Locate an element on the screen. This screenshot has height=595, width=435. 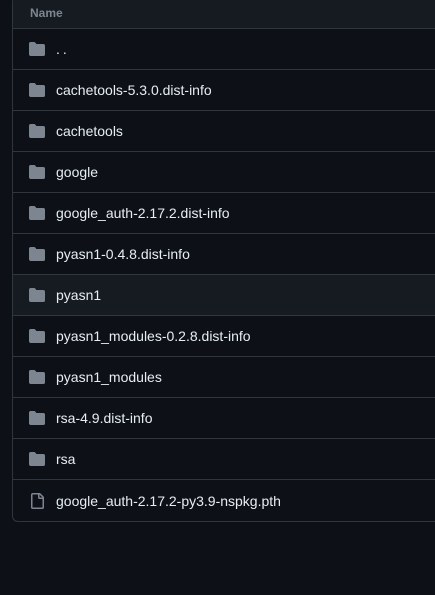
row-parent-directory: .. is located at coordinates (224, 49).